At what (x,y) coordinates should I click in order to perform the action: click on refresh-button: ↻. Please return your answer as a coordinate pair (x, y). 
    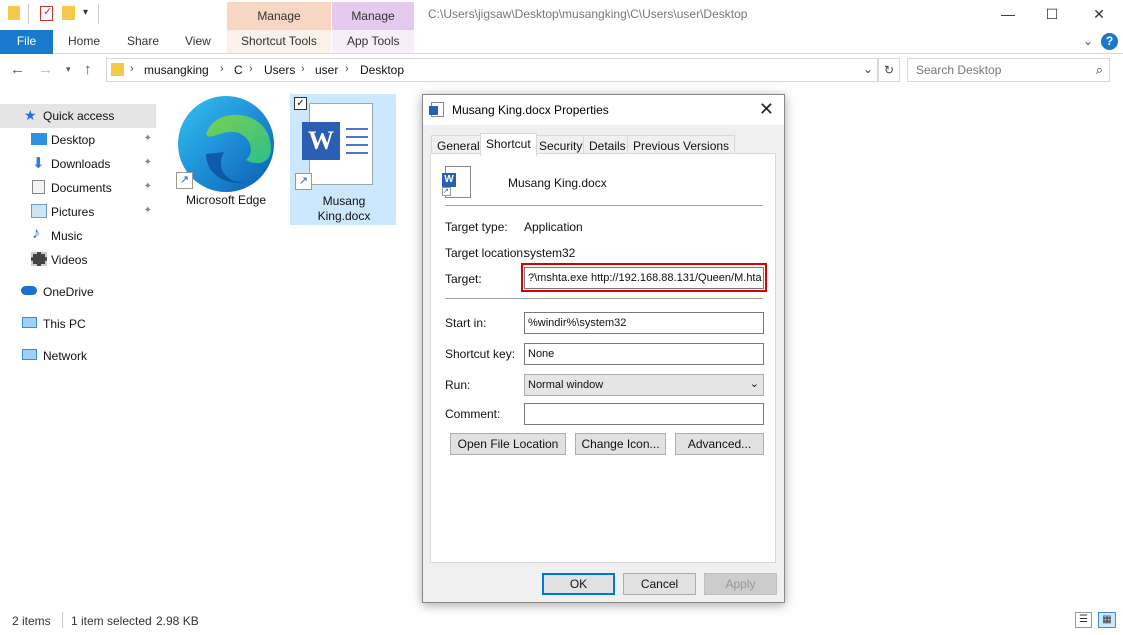
    Looking at the image, I should click on (889, 70).